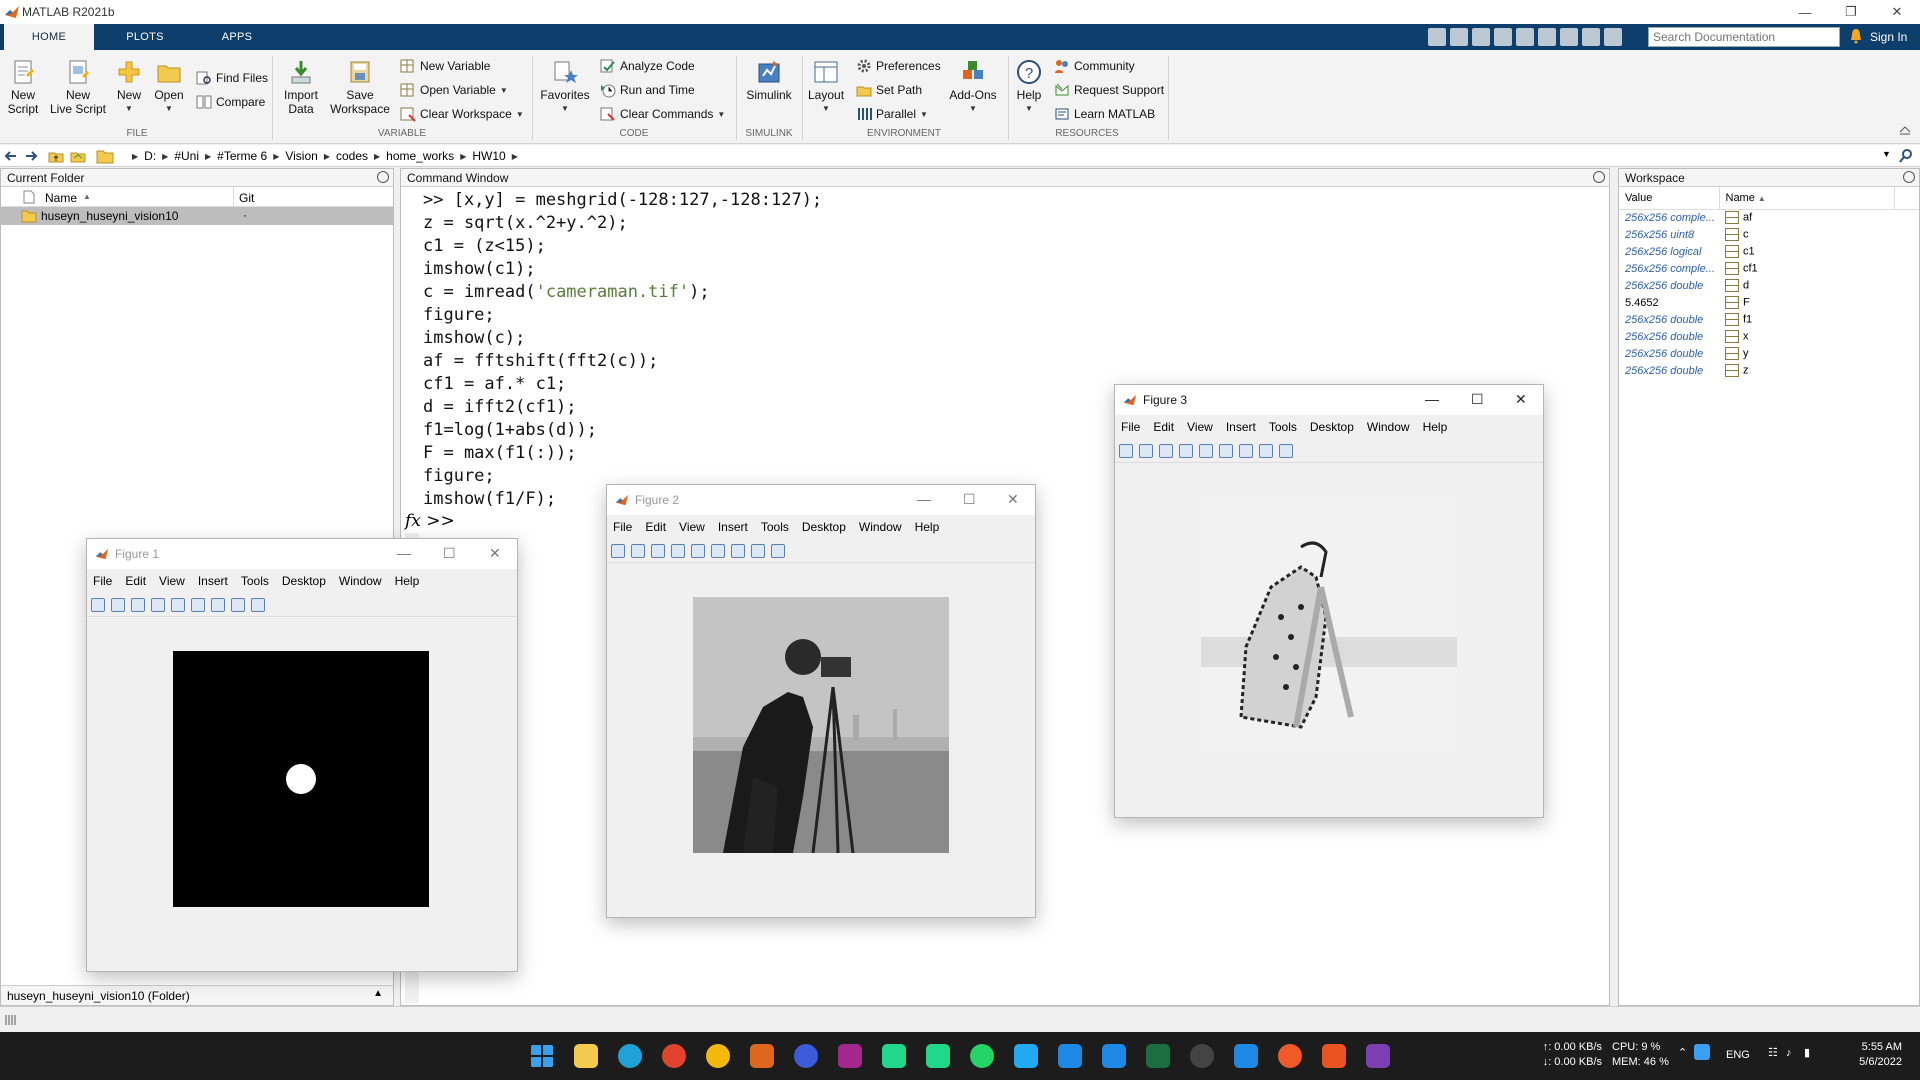 This screenshot has height=1080, width=1920. I want to click on edit-plot-icon, so click(238, 604).